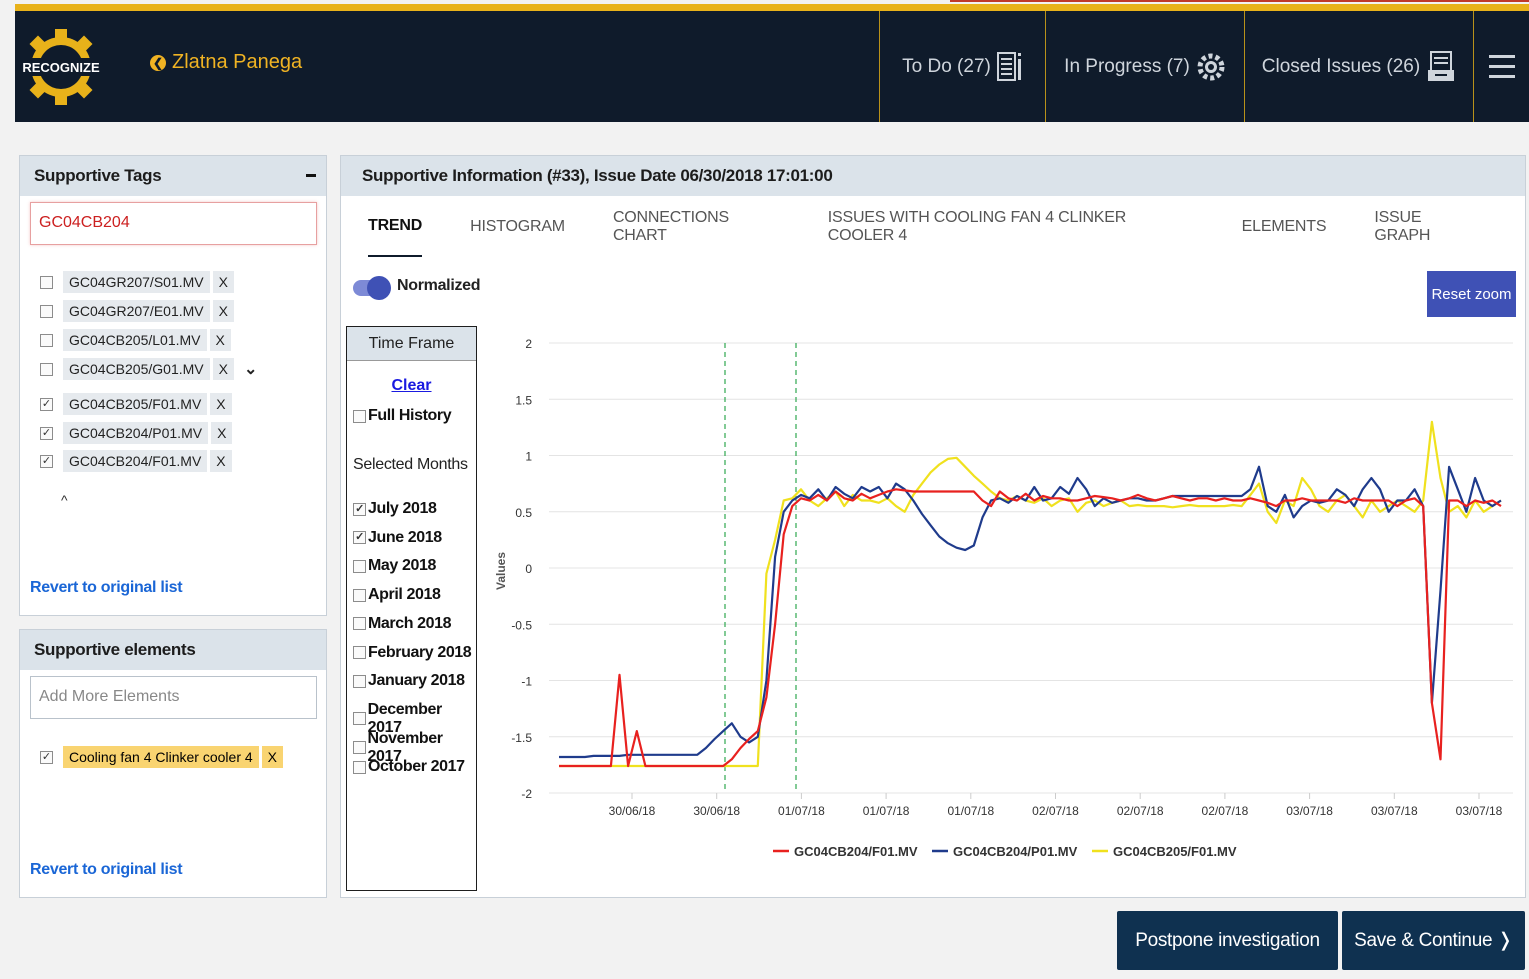 This screenshot has width=1529, height=979. I want to click on month-label: March 2018, so click(410, 623).